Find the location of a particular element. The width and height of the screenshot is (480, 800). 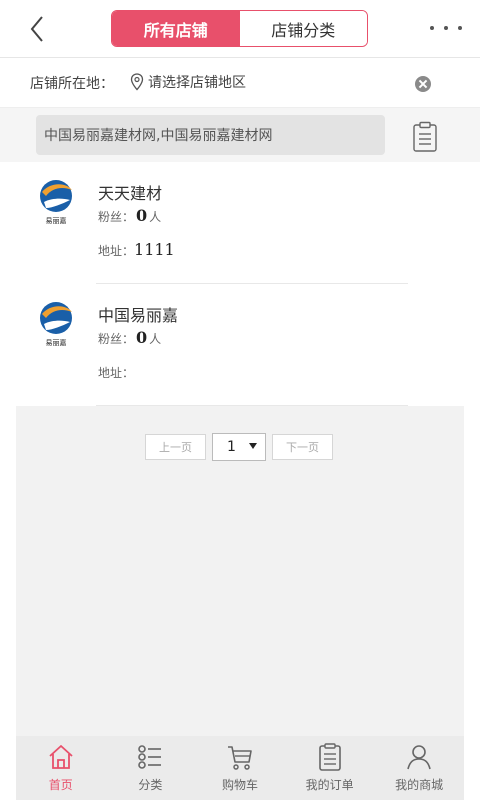

location-label: 店铺所在地： is located at coordinates (72, 84).